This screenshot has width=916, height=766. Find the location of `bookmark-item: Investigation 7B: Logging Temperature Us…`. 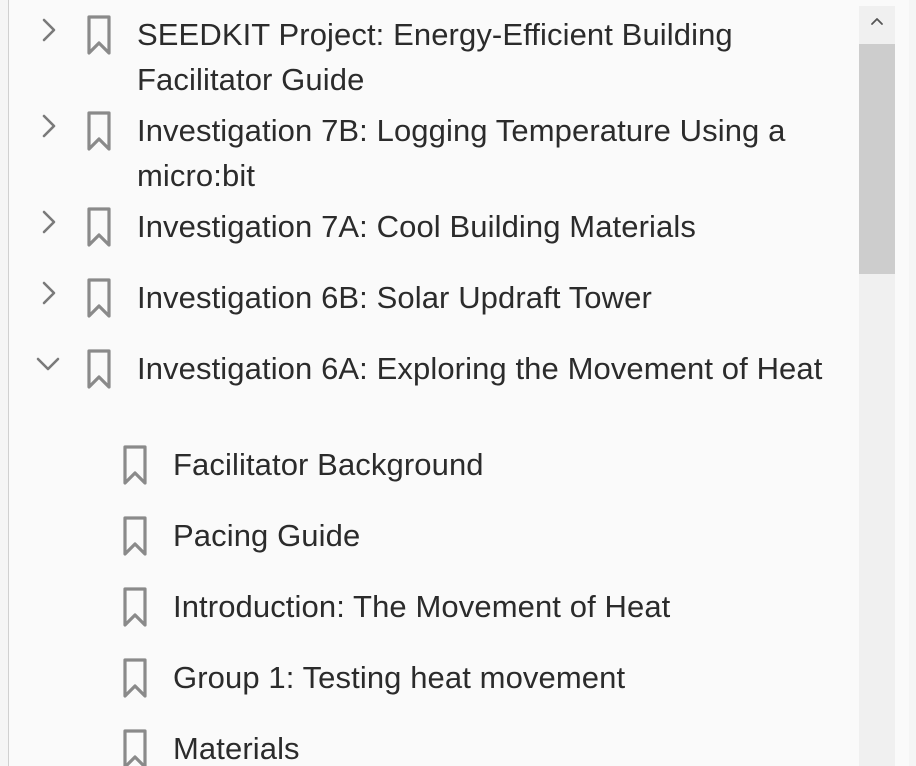

bookmark-item: Investigation 7B: Logging Temperature Us… is located at coordinates (433, 154).